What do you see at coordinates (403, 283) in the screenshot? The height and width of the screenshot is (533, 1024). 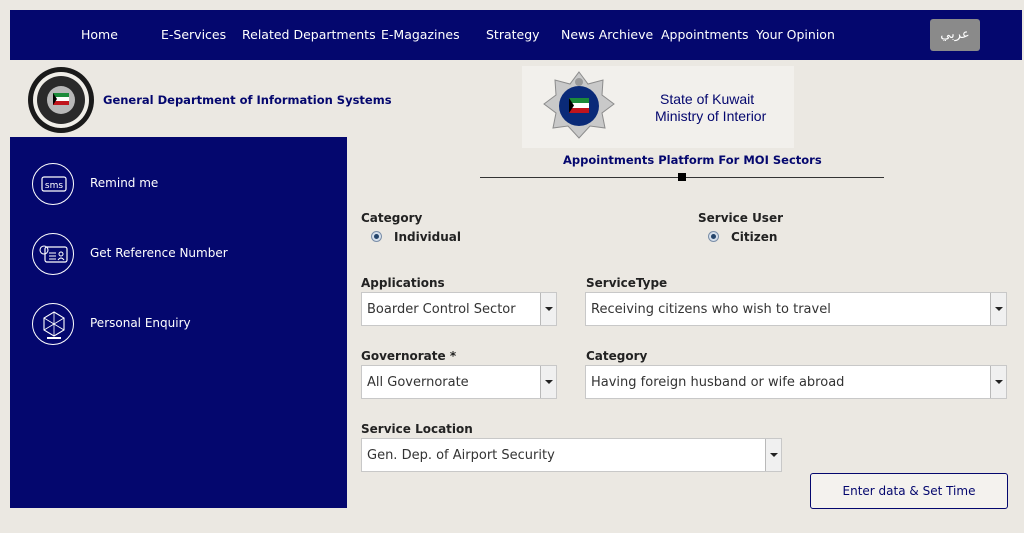 I see `applications-label: Applications` at bounding box center [403, 283].